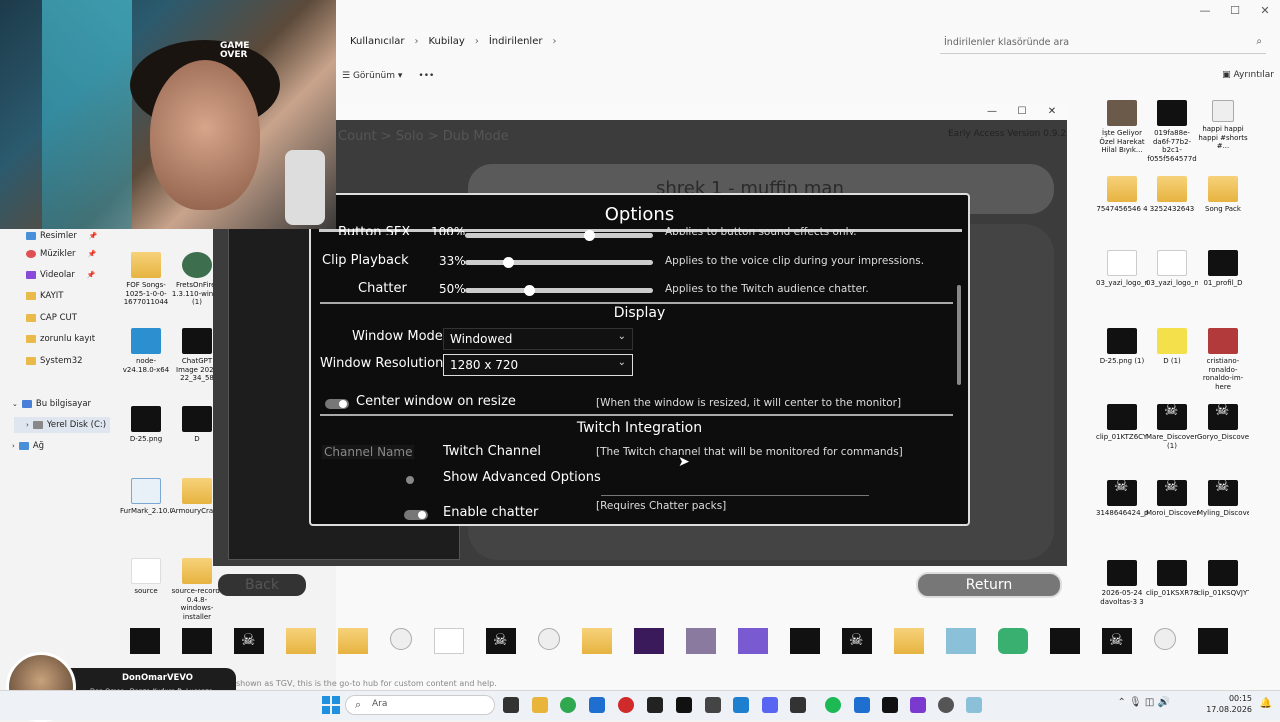 The image size is (1280, 722). I want to click on desktop-icon: 7547456546 4, so click(1122, 195).